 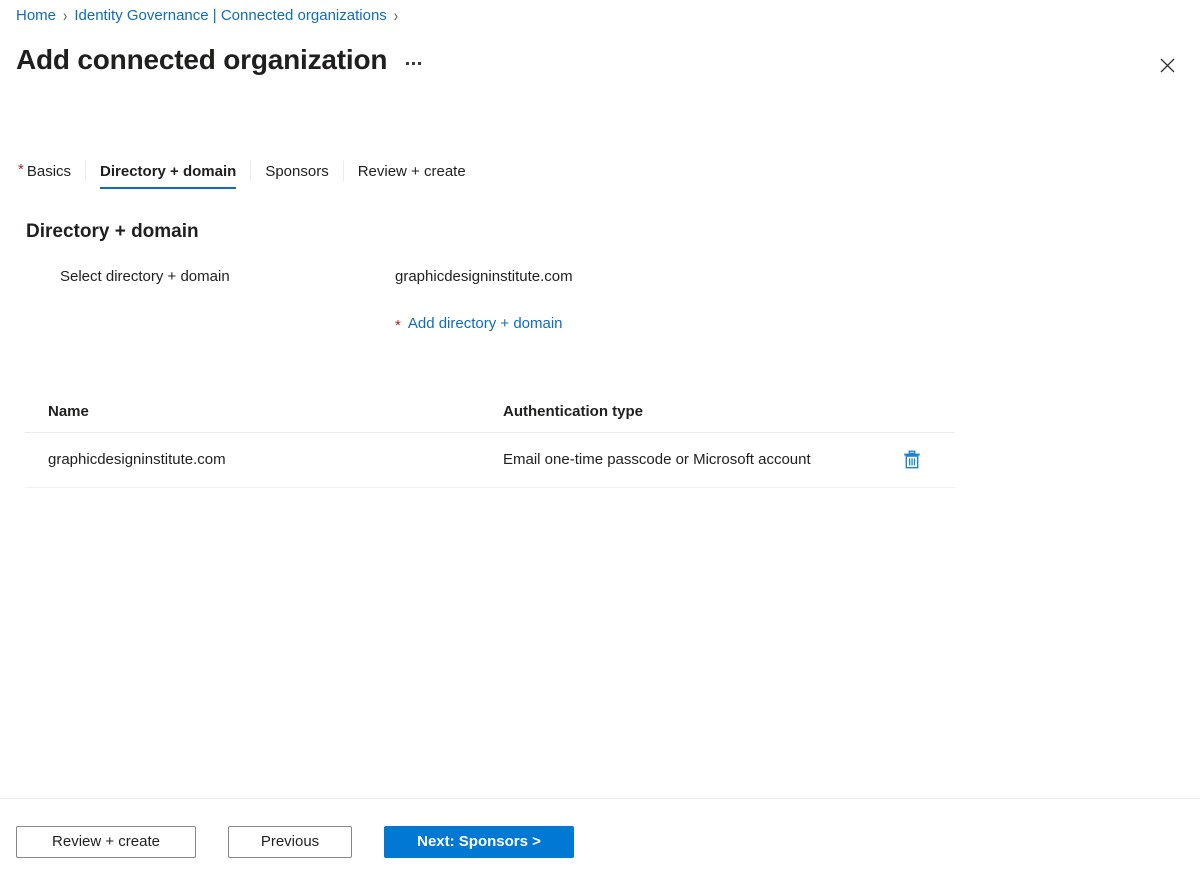 I want to click on tab-review-create: Review + create, so click(x=412, y=171).